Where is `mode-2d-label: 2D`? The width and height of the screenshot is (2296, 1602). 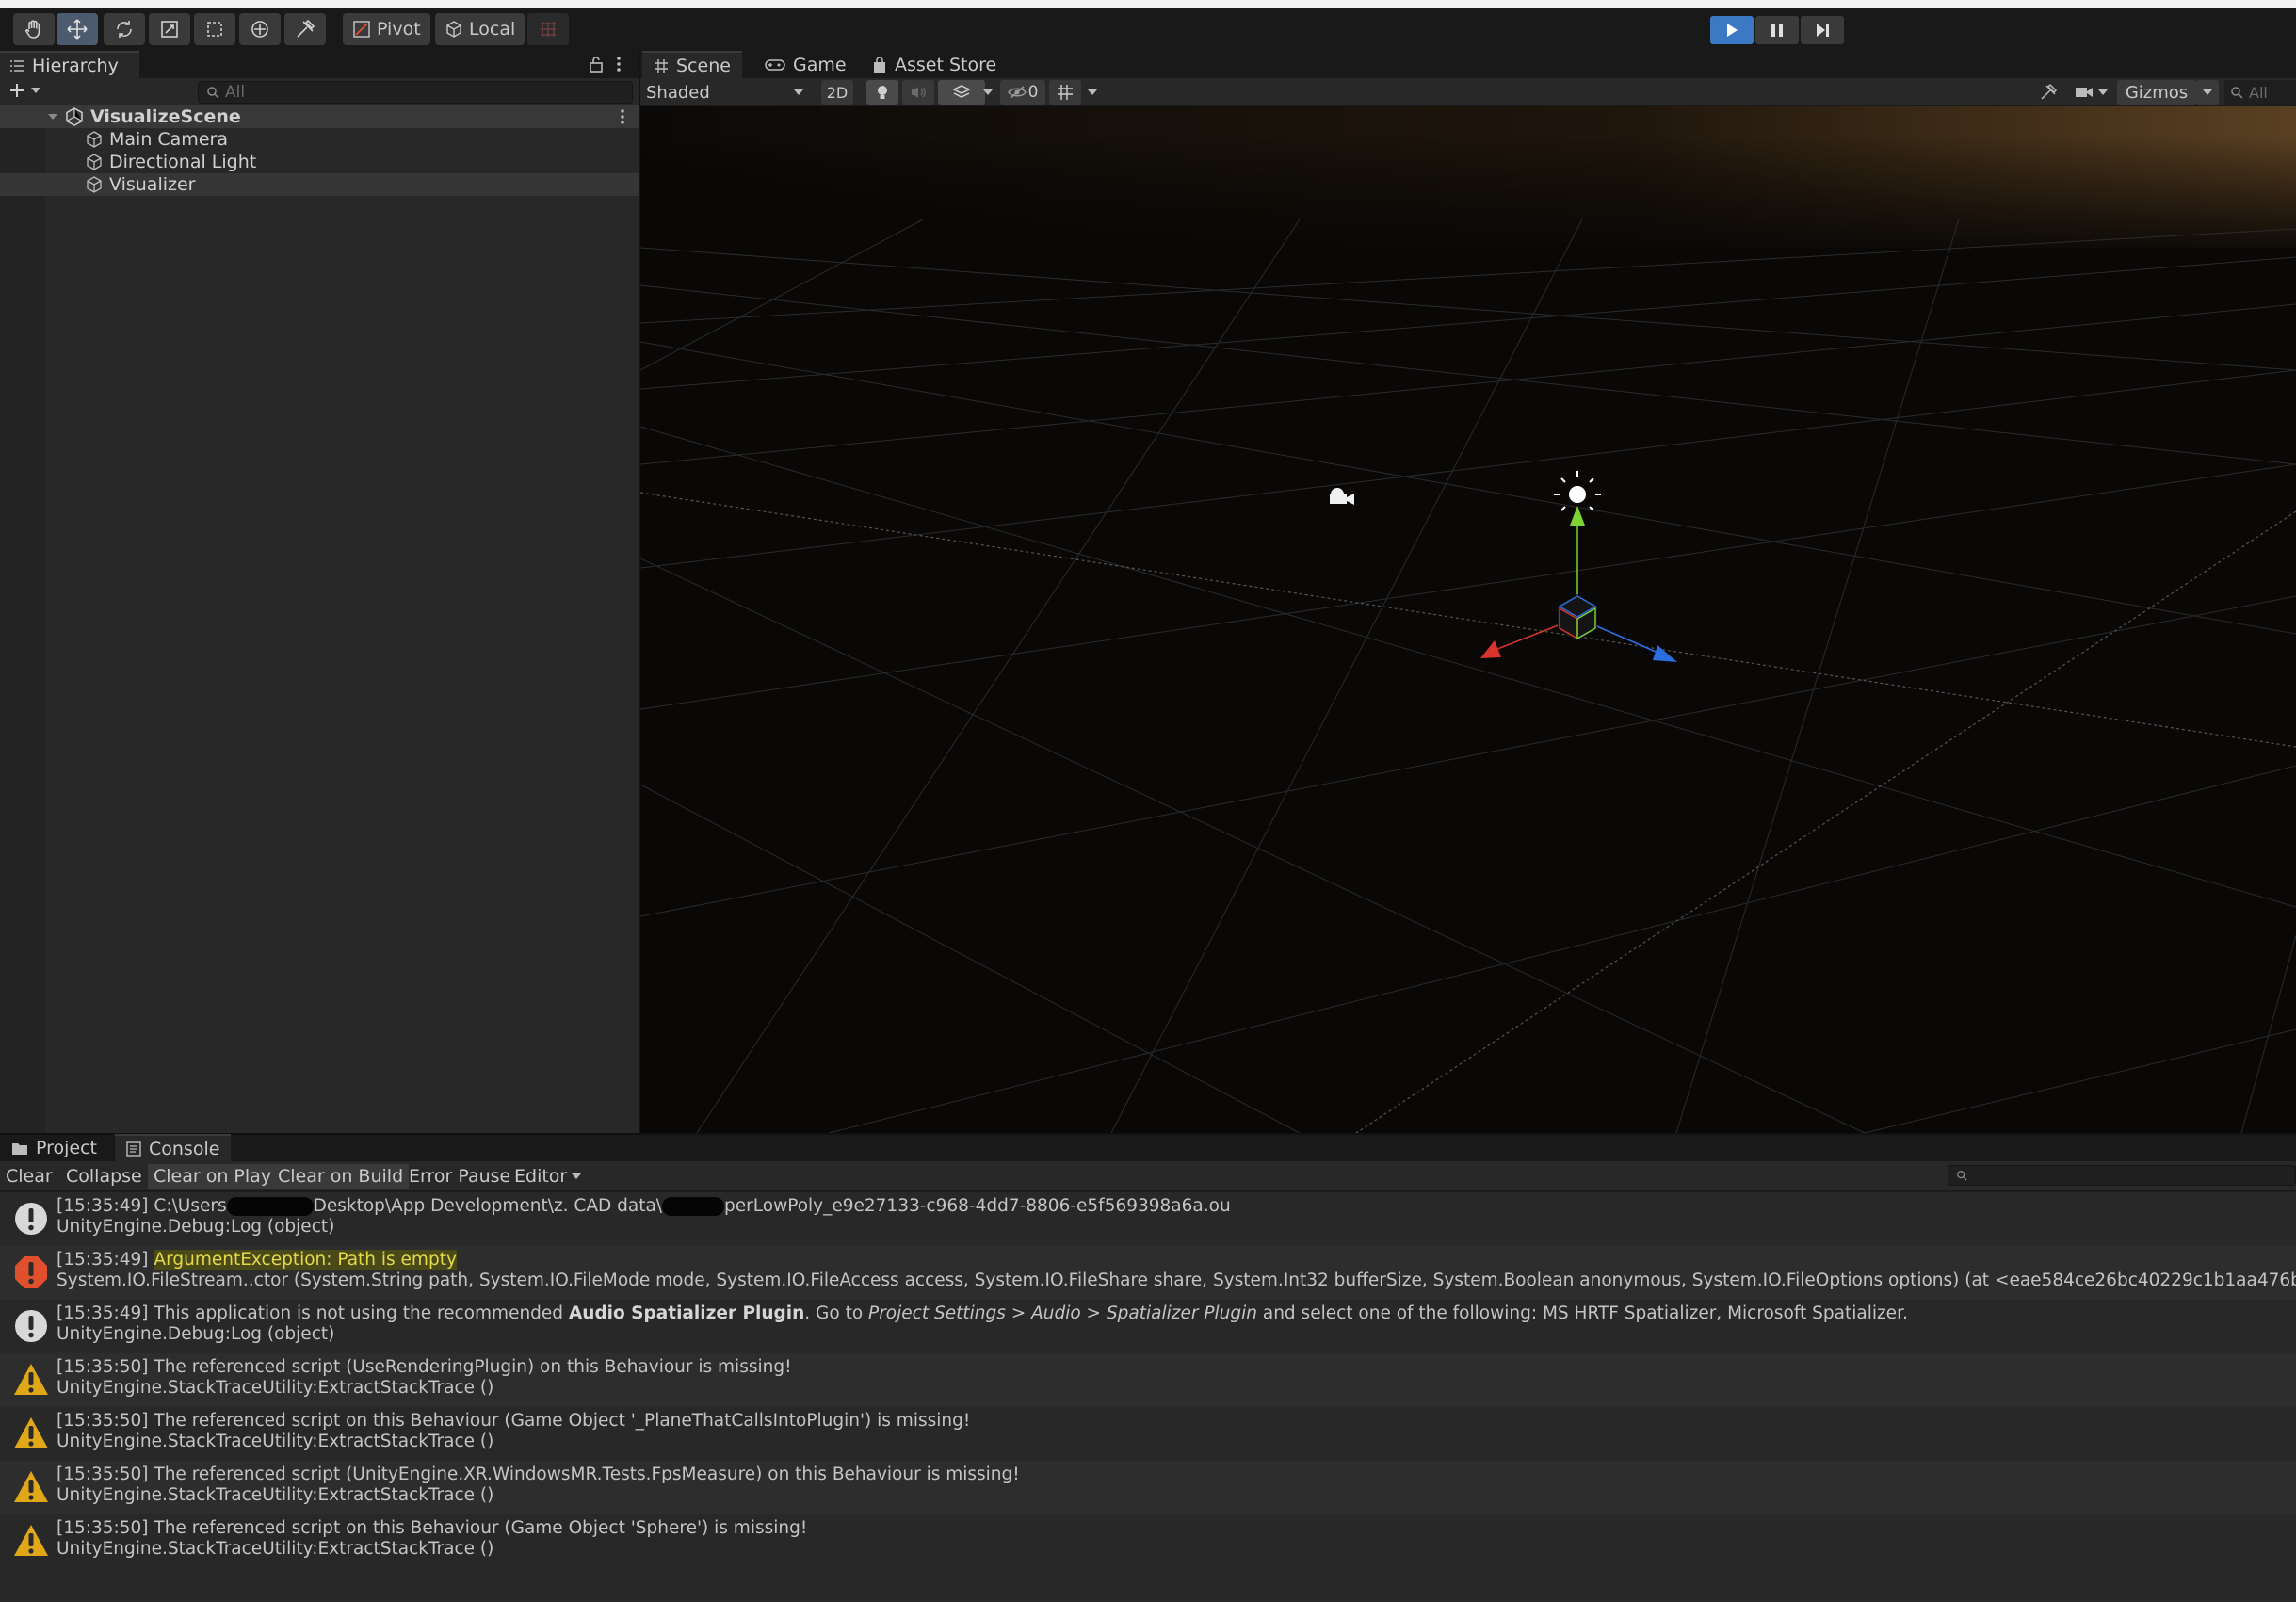
mode-2d-label: 2D is located at coordinates (837, 92).